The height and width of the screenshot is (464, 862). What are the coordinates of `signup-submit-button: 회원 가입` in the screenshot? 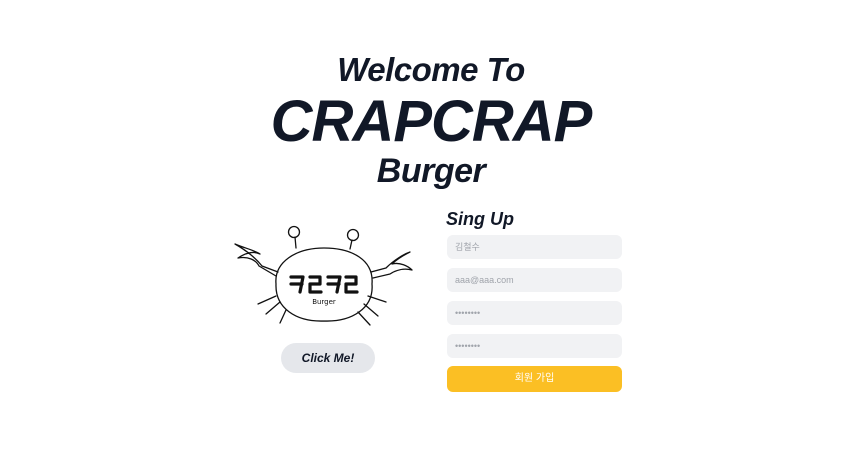 It's located at (534, 379).